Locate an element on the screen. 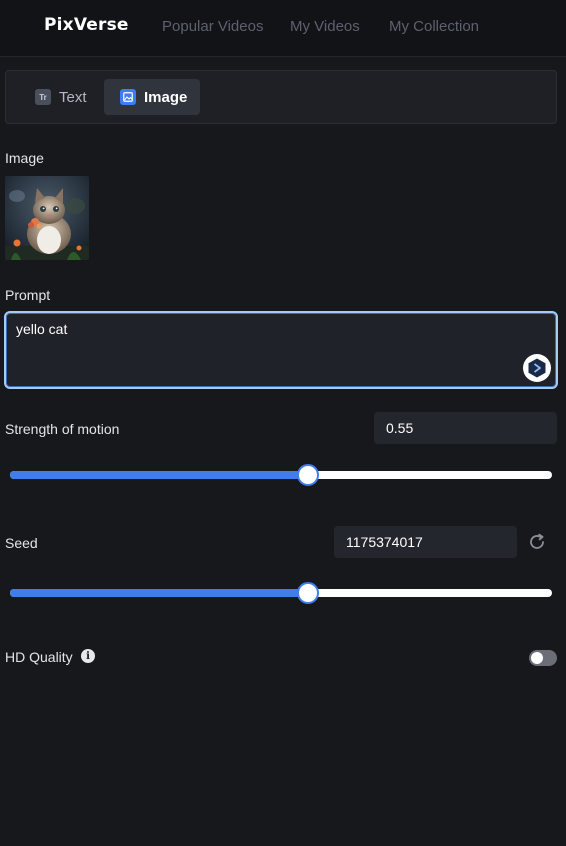 This screenshot has width=566, height=846. kitten-photo is located at coordinates (47, 218).